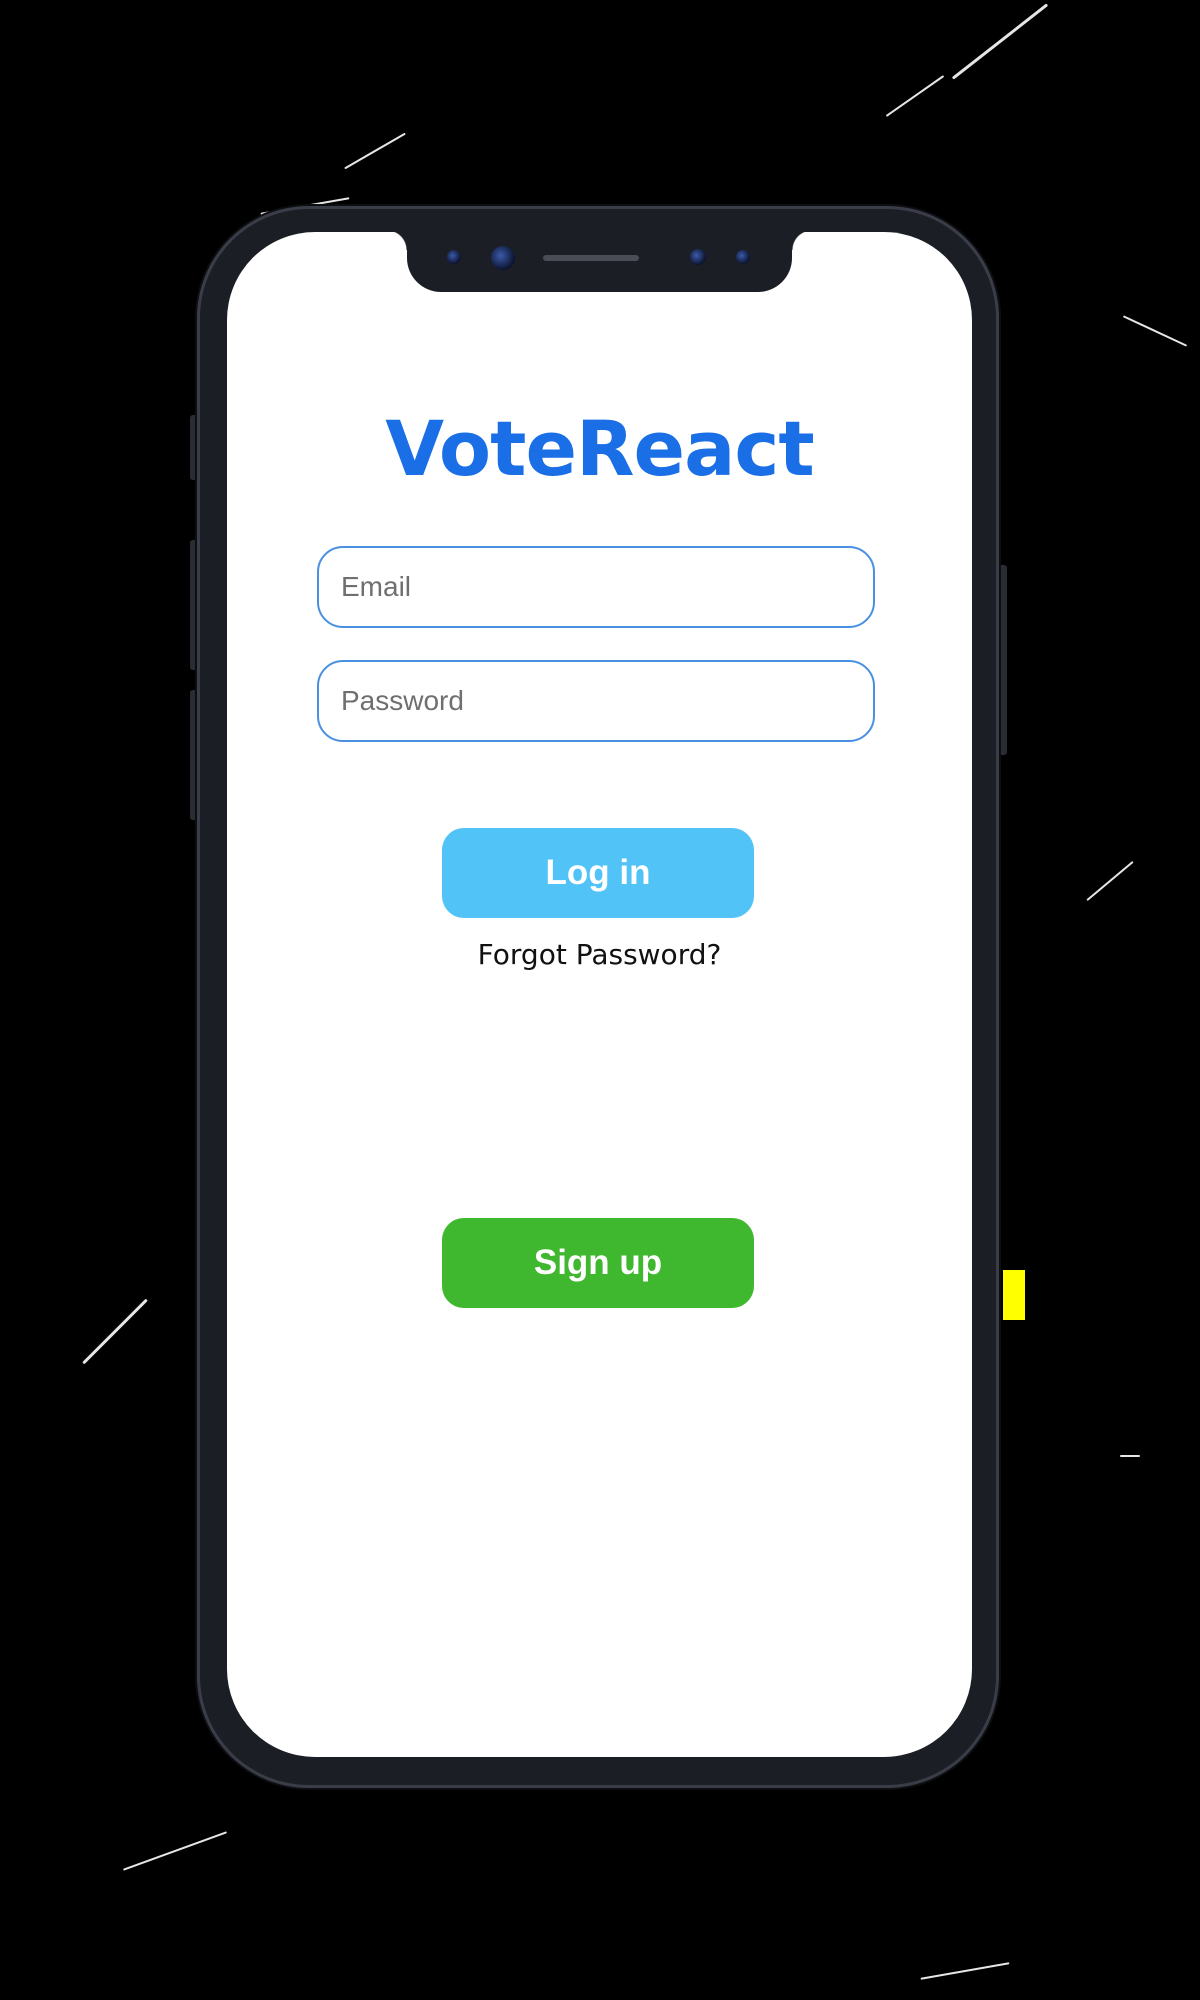 This screenshot has height=2000, width=1200. What do you see at coordinates (591, 258) in the screenshot?
I see `earpiece-speaker` at bounding box center [591, 258].